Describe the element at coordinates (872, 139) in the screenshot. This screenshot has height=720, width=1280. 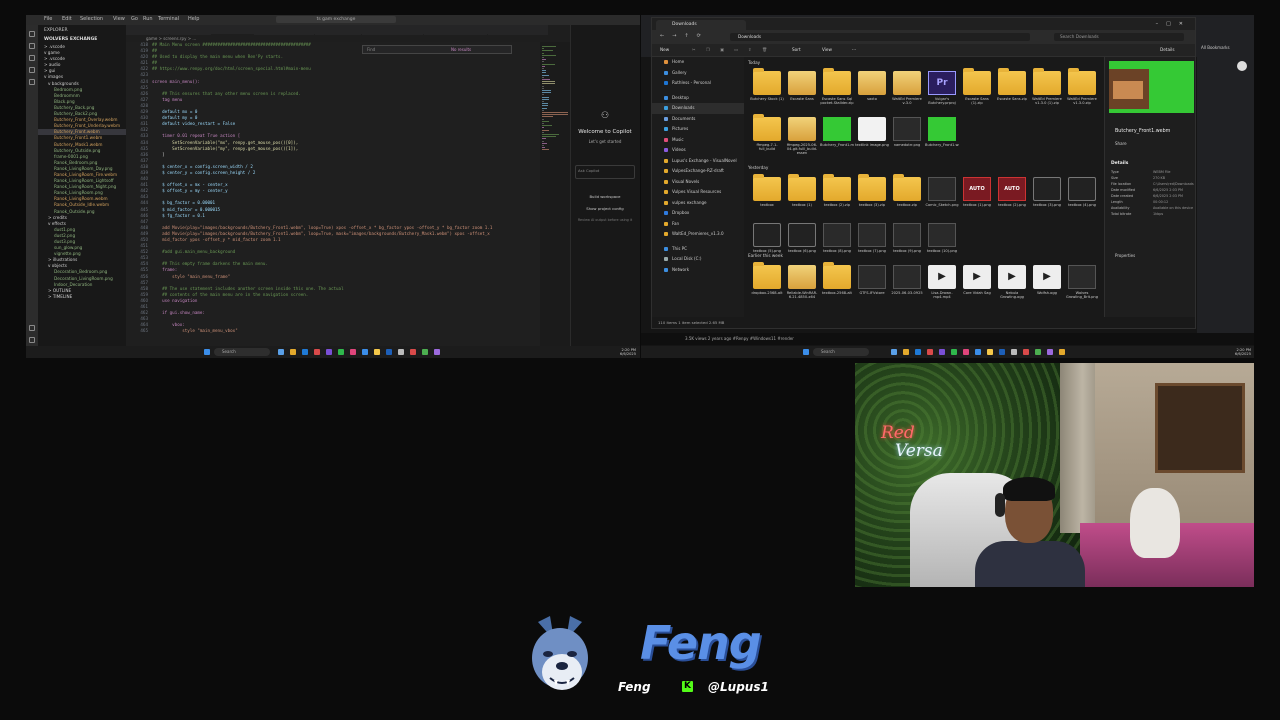
I see `file-tile: textlink image.png` at that location.